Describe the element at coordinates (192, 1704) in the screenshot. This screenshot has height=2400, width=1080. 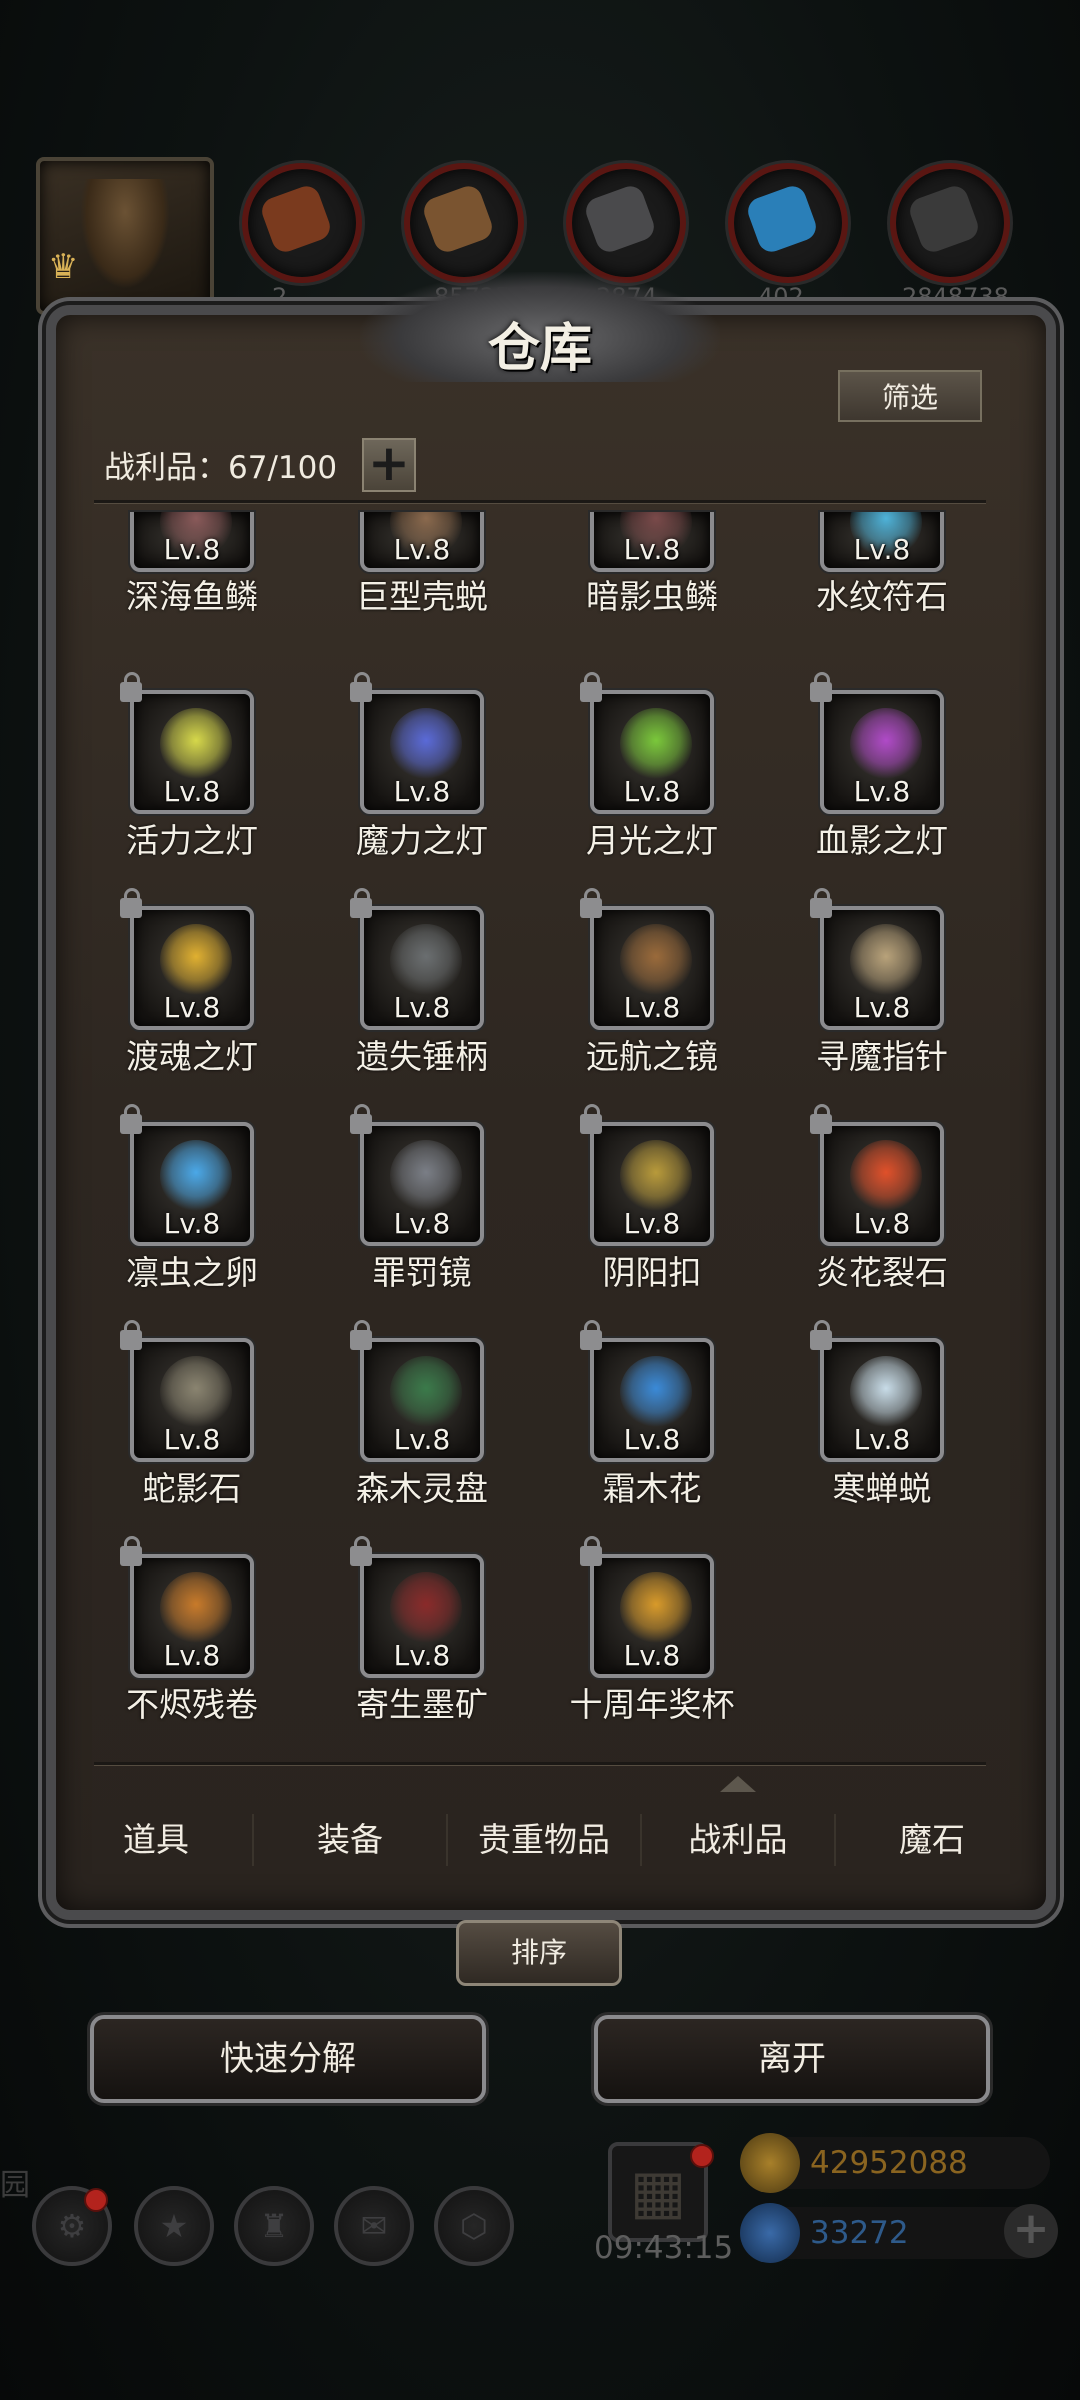
I see `item-name: 不烬残卷` at that location.